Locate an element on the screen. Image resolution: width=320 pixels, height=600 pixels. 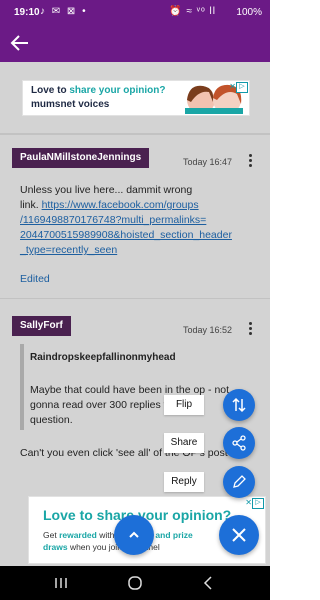
home-icon is located at coordinates (135, 583).